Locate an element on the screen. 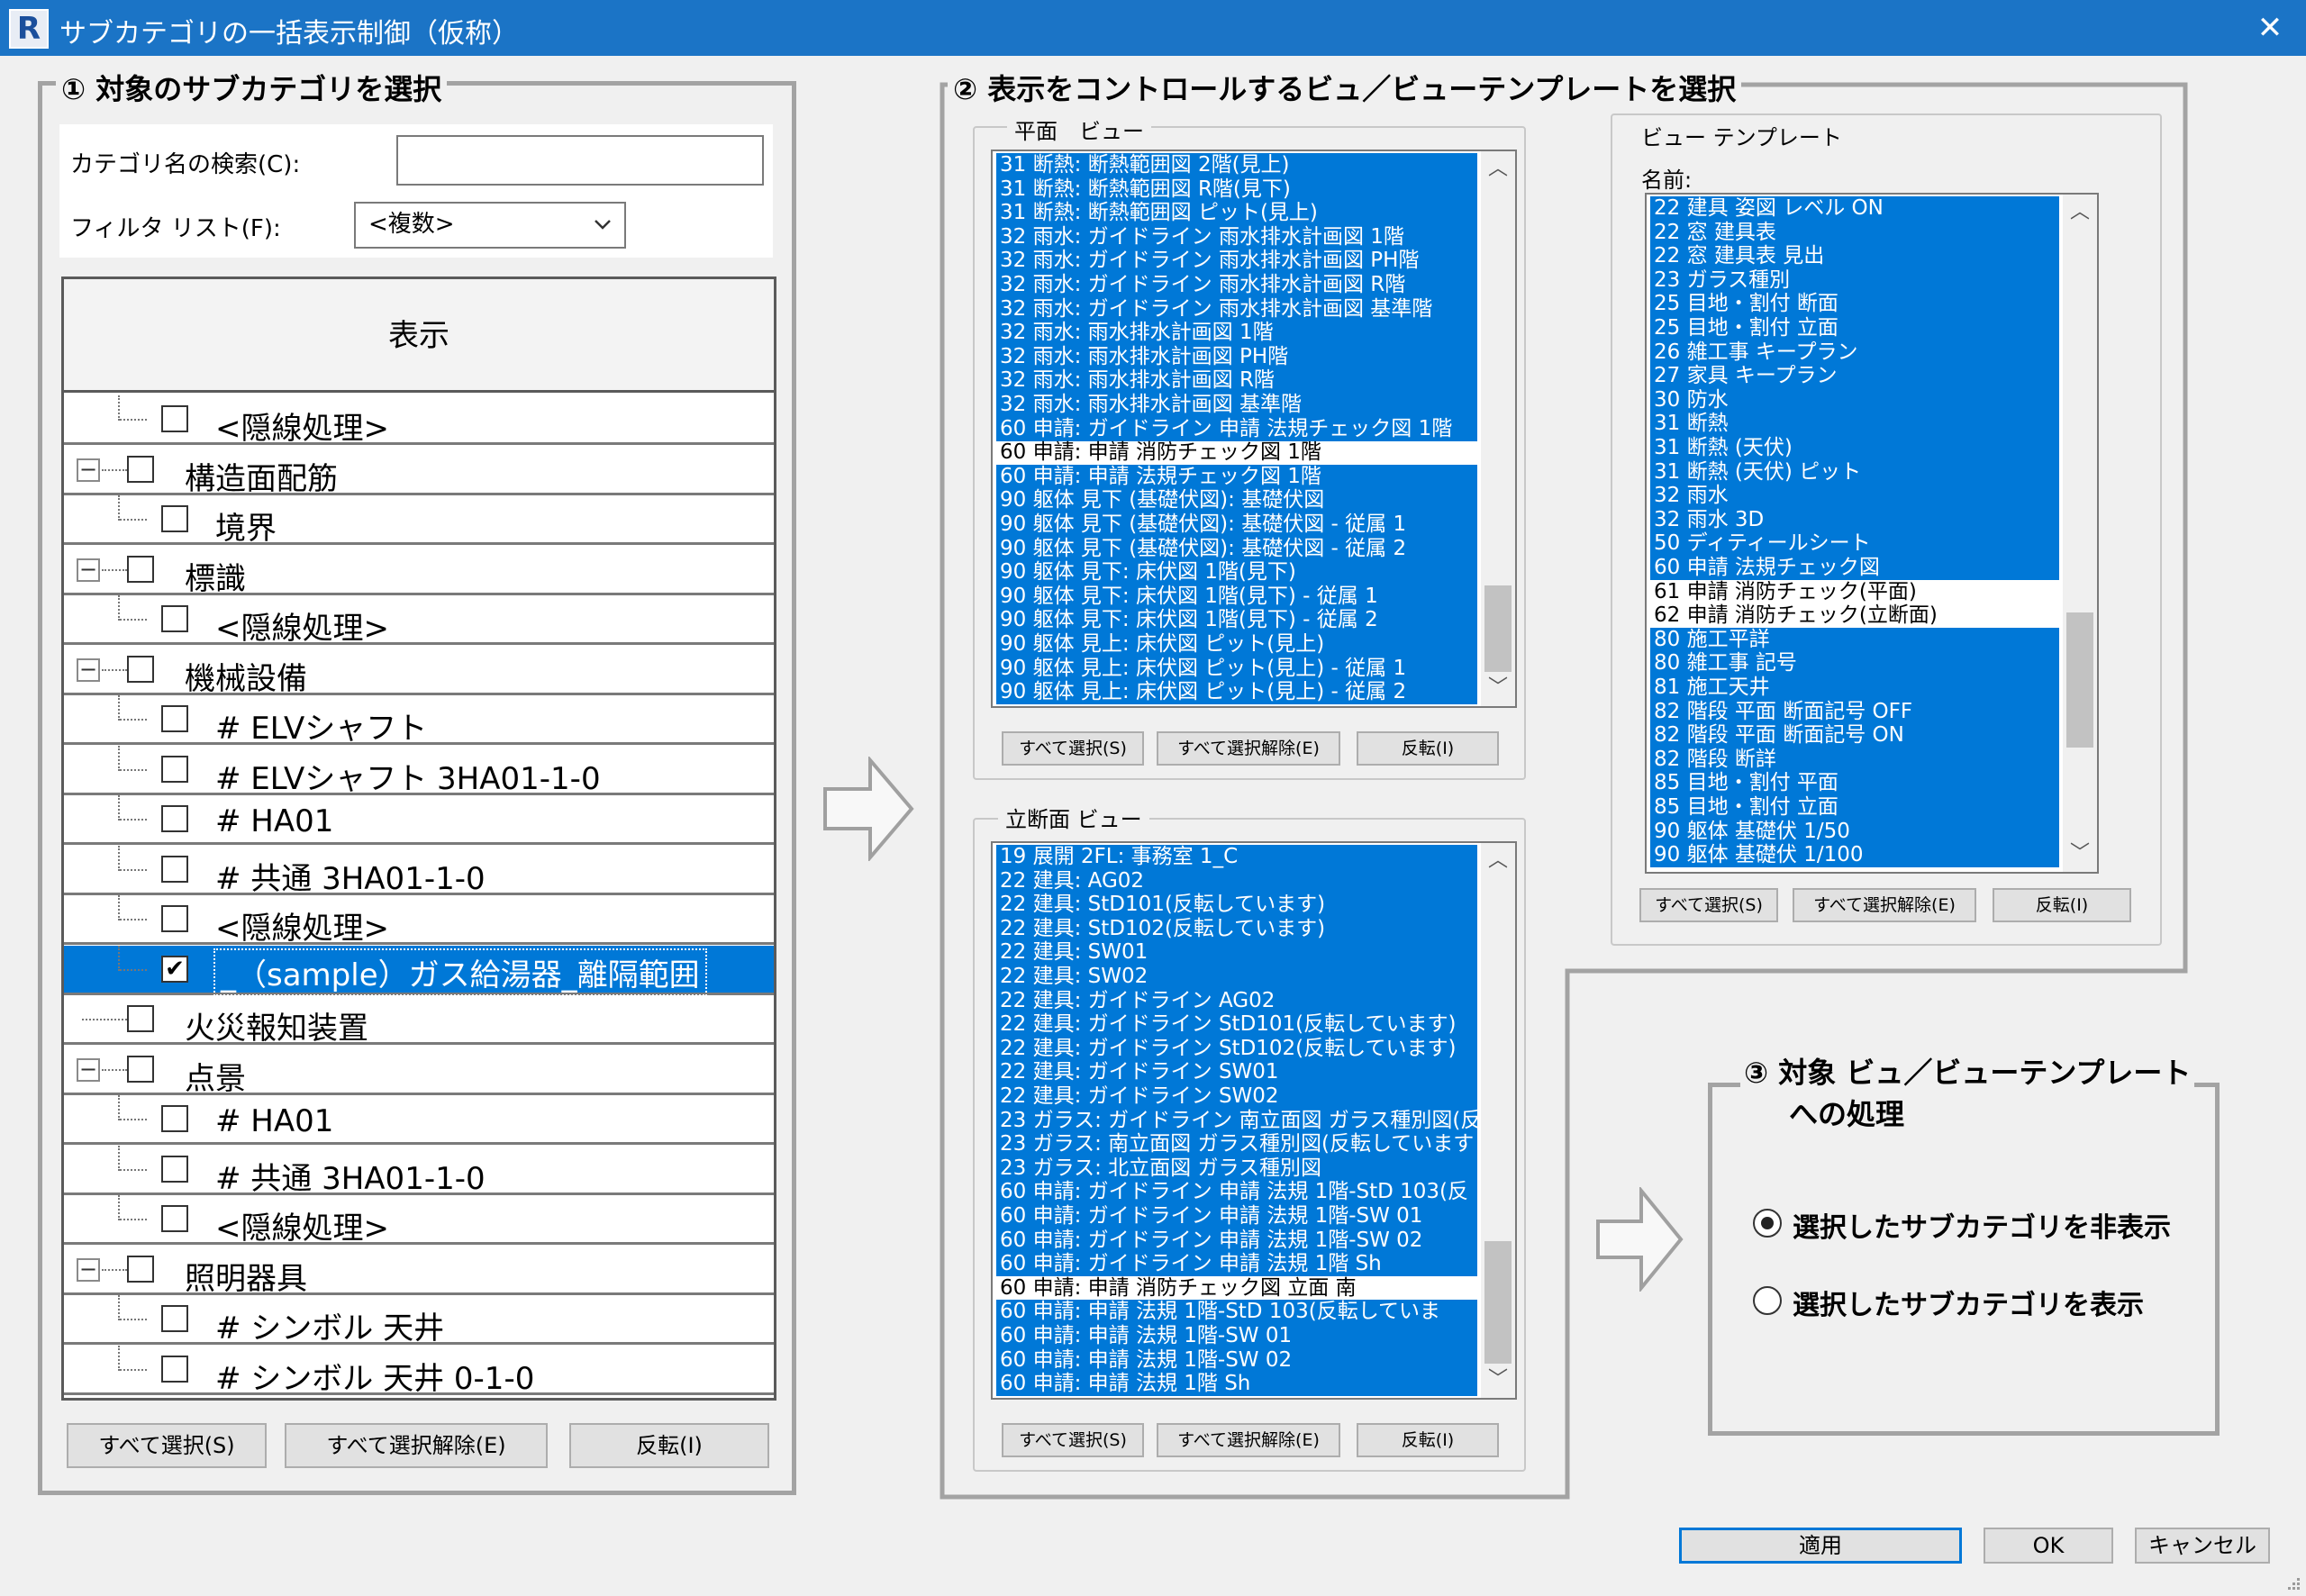  list-item: 61 申請 消防チェック(平面) is located at coordinates (1854, 592).